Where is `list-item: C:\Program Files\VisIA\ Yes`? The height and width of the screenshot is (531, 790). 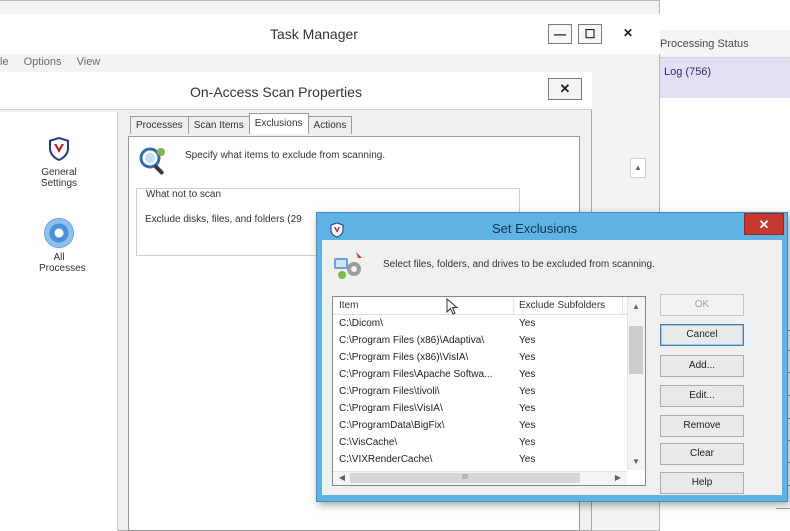 list-item: C:\Program Files\VisIA\ Yes is located at coordinates (480, 410).